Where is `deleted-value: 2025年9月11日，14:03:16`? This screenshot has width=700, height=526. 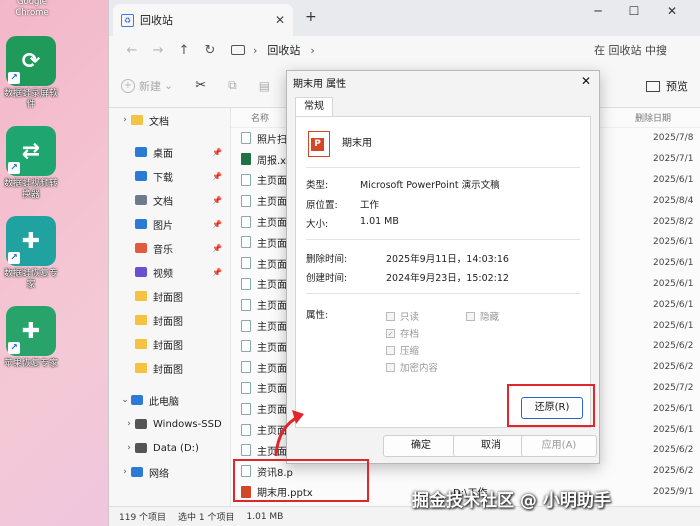
deleted-value: 2025年9月11日，14:03:16 is located at coordinates (447, 259).